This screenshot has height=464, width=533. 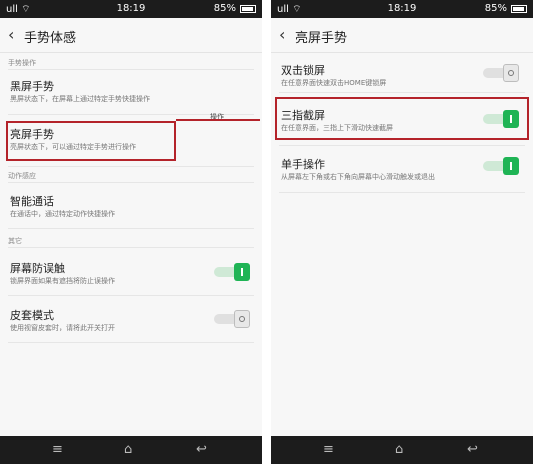 What do you see at coordinates (501, 73) in the screenshot?
I see `double-tap-lock-toggle` at bounding box center [501, 73].